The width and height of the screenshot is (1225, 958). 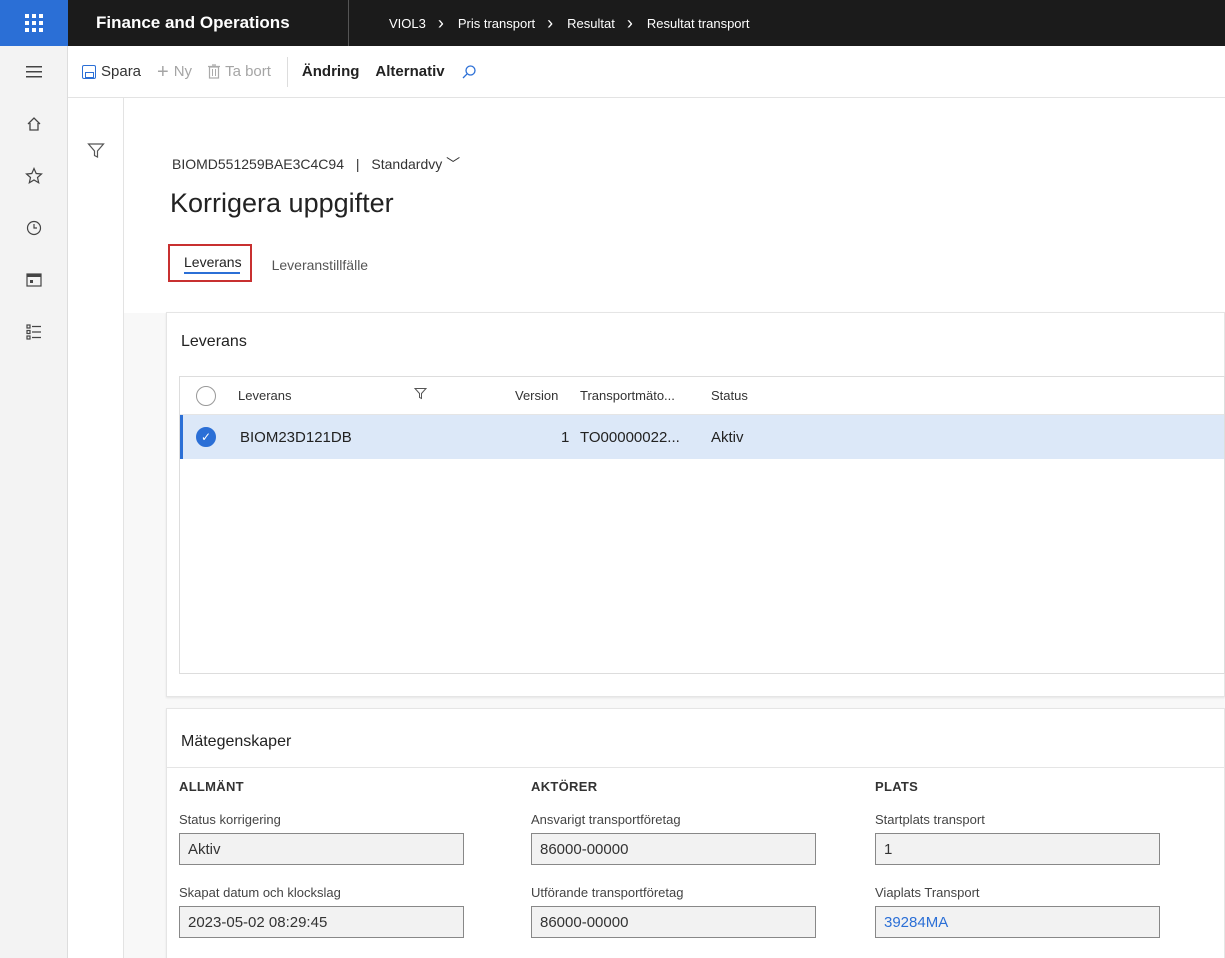 What do you see at coordinates (211, 786) in the screenshot?
I see `group-heading: ALLMÄNT` at bounding box center [211, 786].